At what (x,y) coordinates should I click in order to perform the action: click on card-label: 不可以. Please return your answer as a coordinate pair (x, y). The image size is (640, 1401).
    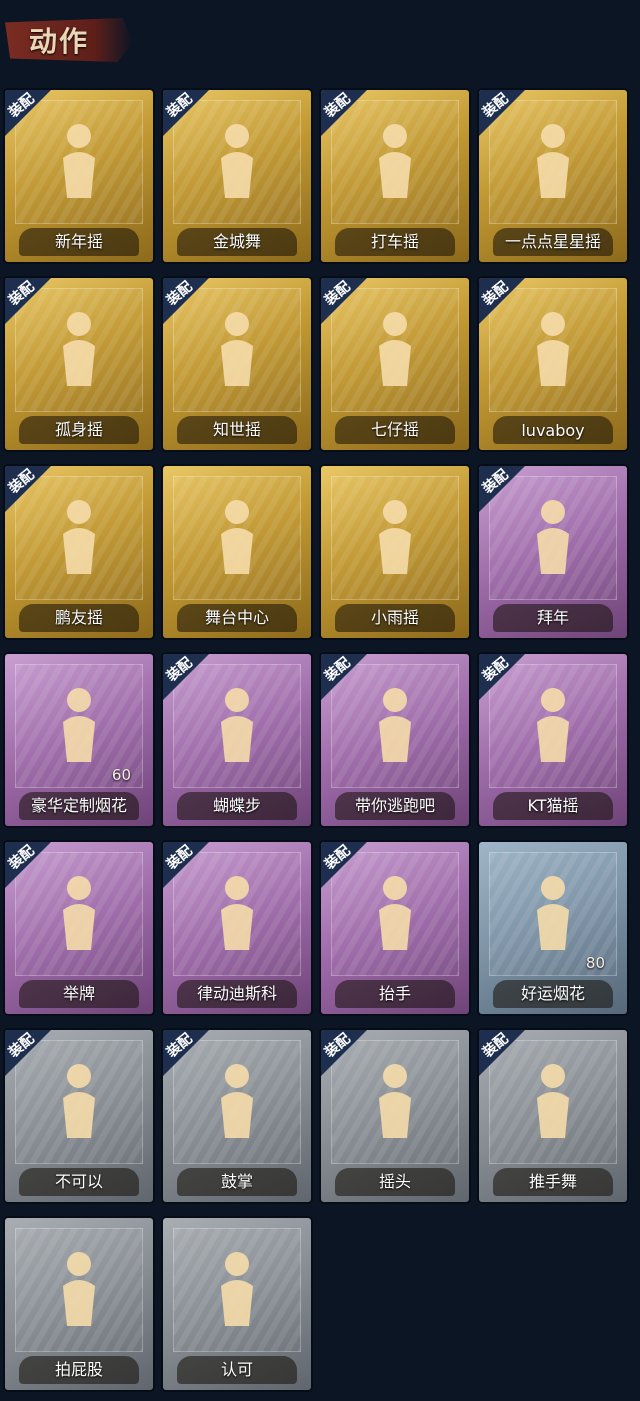
    Looking at the image, I should click on (78, 1181).